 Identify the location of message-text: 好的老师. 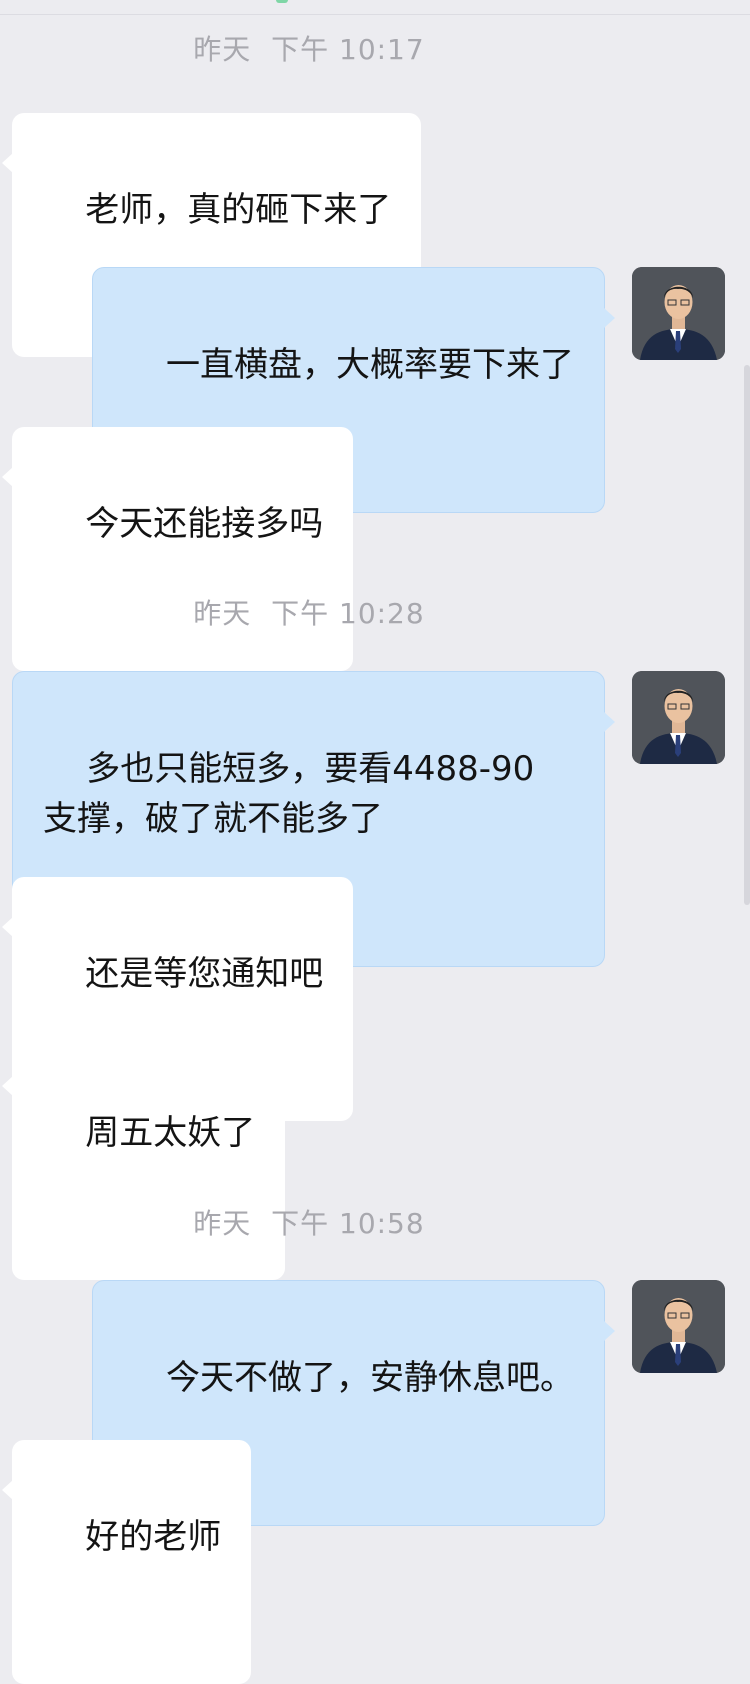
(153, 1537).